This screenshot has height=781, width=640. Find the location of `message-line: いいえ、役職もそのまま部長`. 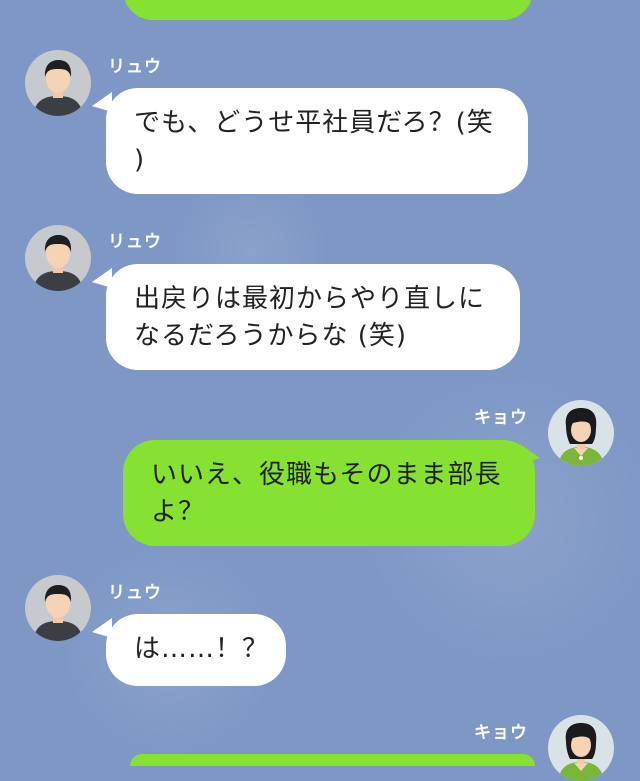

message-line: いいえ、役職もそのまま部長 is located at coordinates (326, 475).